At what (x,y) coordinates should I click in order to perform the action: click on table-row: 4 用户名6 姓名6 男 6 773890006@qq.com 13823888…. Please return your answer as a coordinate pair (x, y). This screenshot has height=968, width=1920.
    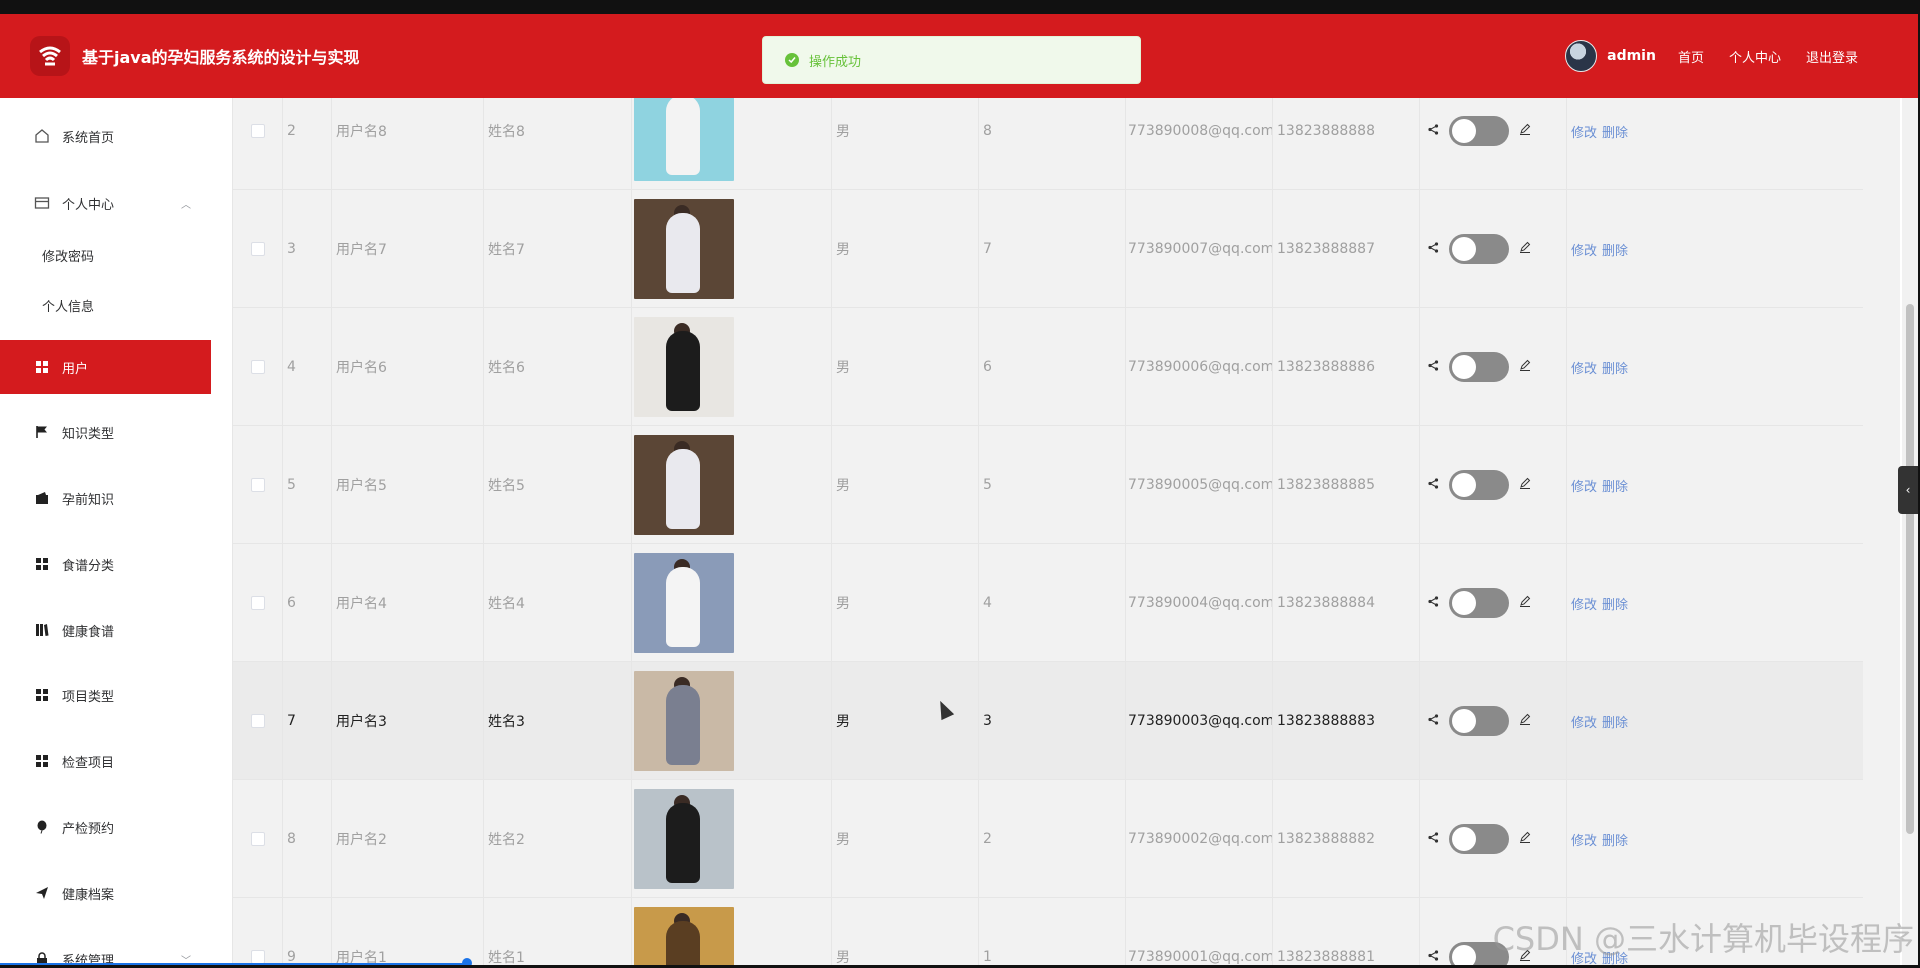
    Looking at the image, I should click on (1048, 367).